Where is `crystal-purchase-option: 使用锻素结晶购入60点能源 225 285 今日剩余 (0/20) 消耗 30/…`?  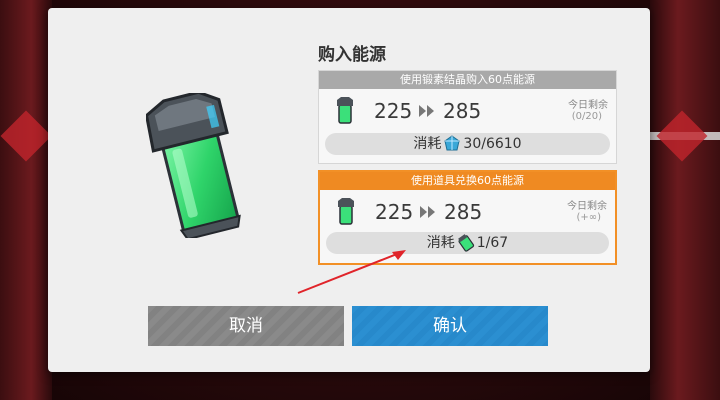 crystal-purchase-option: 使用锻素结晶购入60点能源 225 285 今日剩余 (0/20) 消耗 30/… is located at coordinates (467, 117).